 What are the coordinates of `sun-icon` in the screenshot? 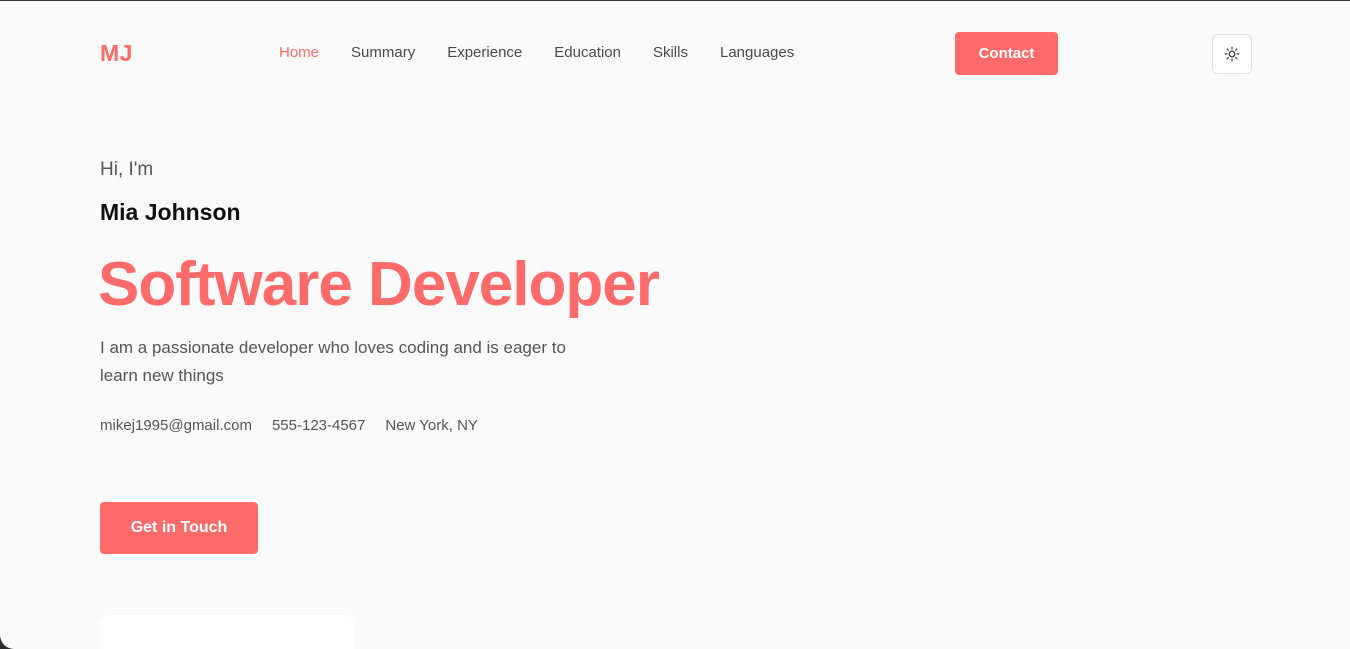 It's located at (1232, 54).